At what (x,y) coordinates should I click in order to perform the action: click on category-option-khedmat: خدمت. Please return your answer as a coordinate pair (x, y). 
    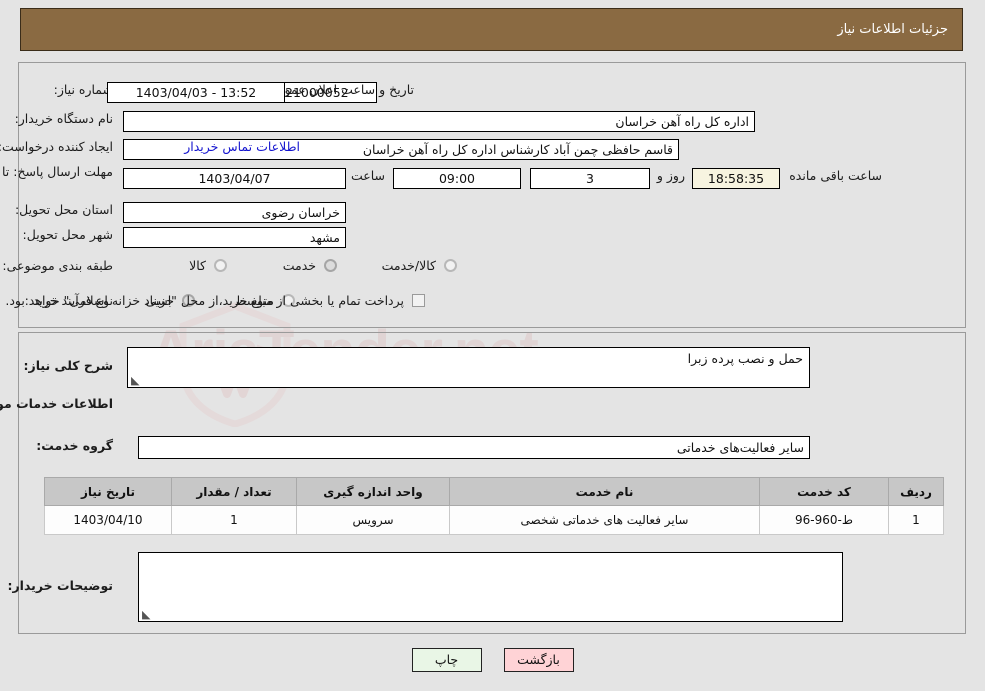
    Looking at the image, I should click on (310, 265).